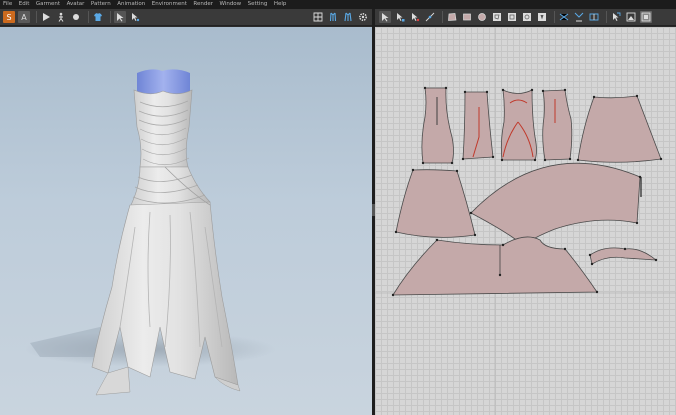  Describe the element at coordinates (616, 17) in the screenshot. I see `arrangement-icon` at that location.